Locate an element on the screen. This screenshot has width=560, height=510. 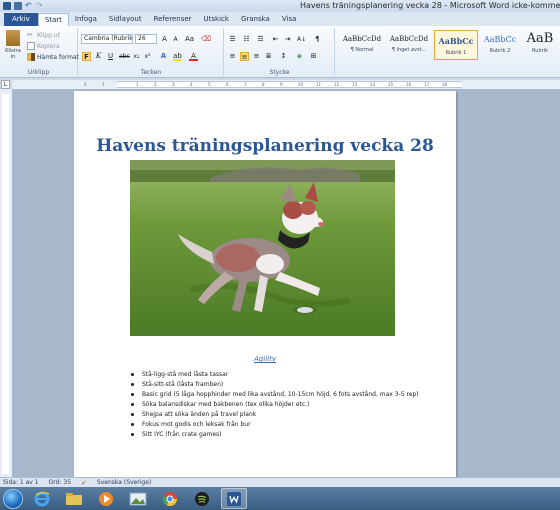
list-item-text: Shejpa att söka änden på travel plank is located at coordinates (199, 414).